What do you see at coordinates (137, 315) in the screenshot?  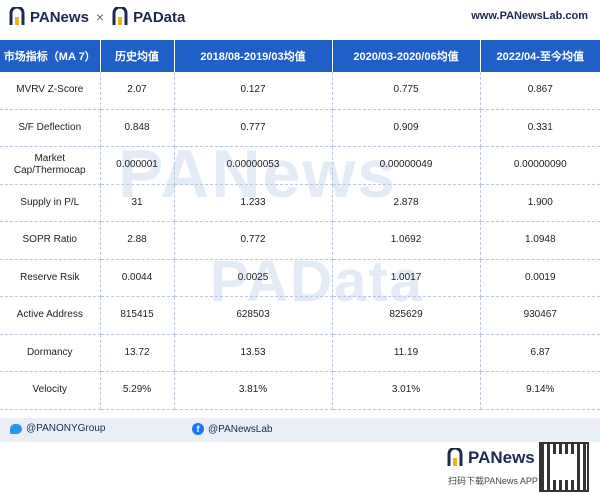 I see `metric-value-cell: 815415` at bounding box center [137, 315].